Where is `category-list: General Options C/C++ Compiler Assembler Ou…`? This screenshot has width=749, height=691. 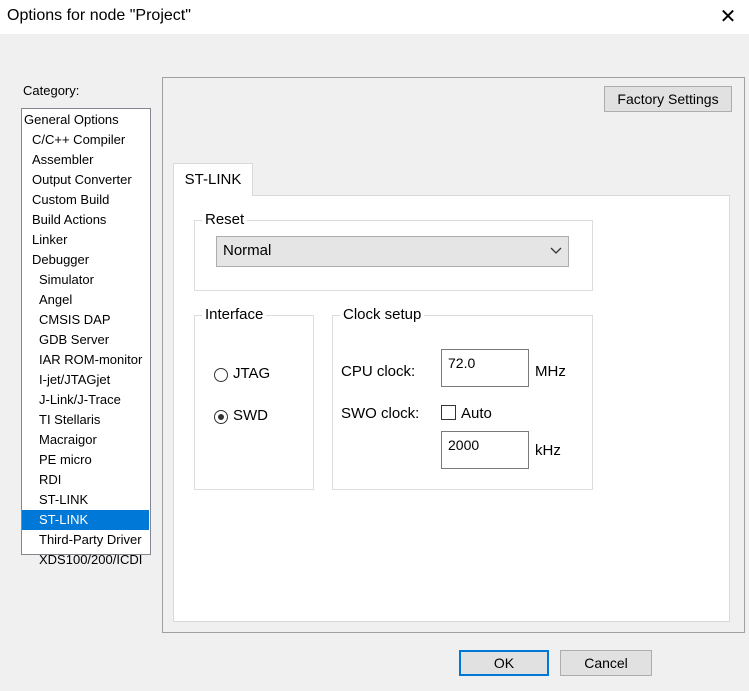
category-list: General Options C/C++ Compiler Assembler Ou… is located at coordinates (86, 337).